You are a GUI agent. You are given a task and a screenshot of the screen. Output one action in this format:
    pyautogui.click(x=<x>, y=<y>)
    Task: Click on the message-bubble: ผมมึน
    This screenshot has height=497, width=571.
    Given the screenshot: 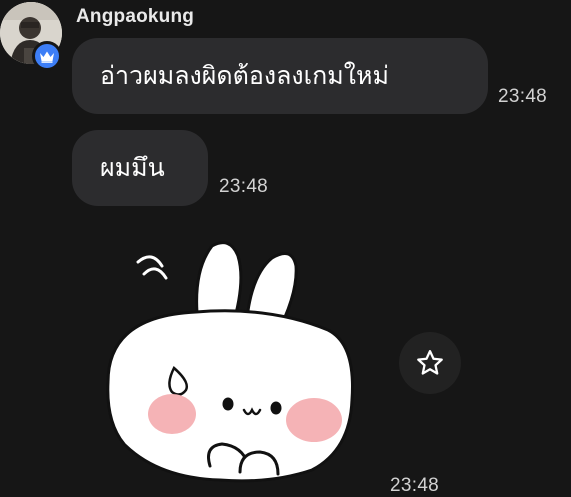 What is the action you would take?
    pyautogui.click(x=140, y=168)
    